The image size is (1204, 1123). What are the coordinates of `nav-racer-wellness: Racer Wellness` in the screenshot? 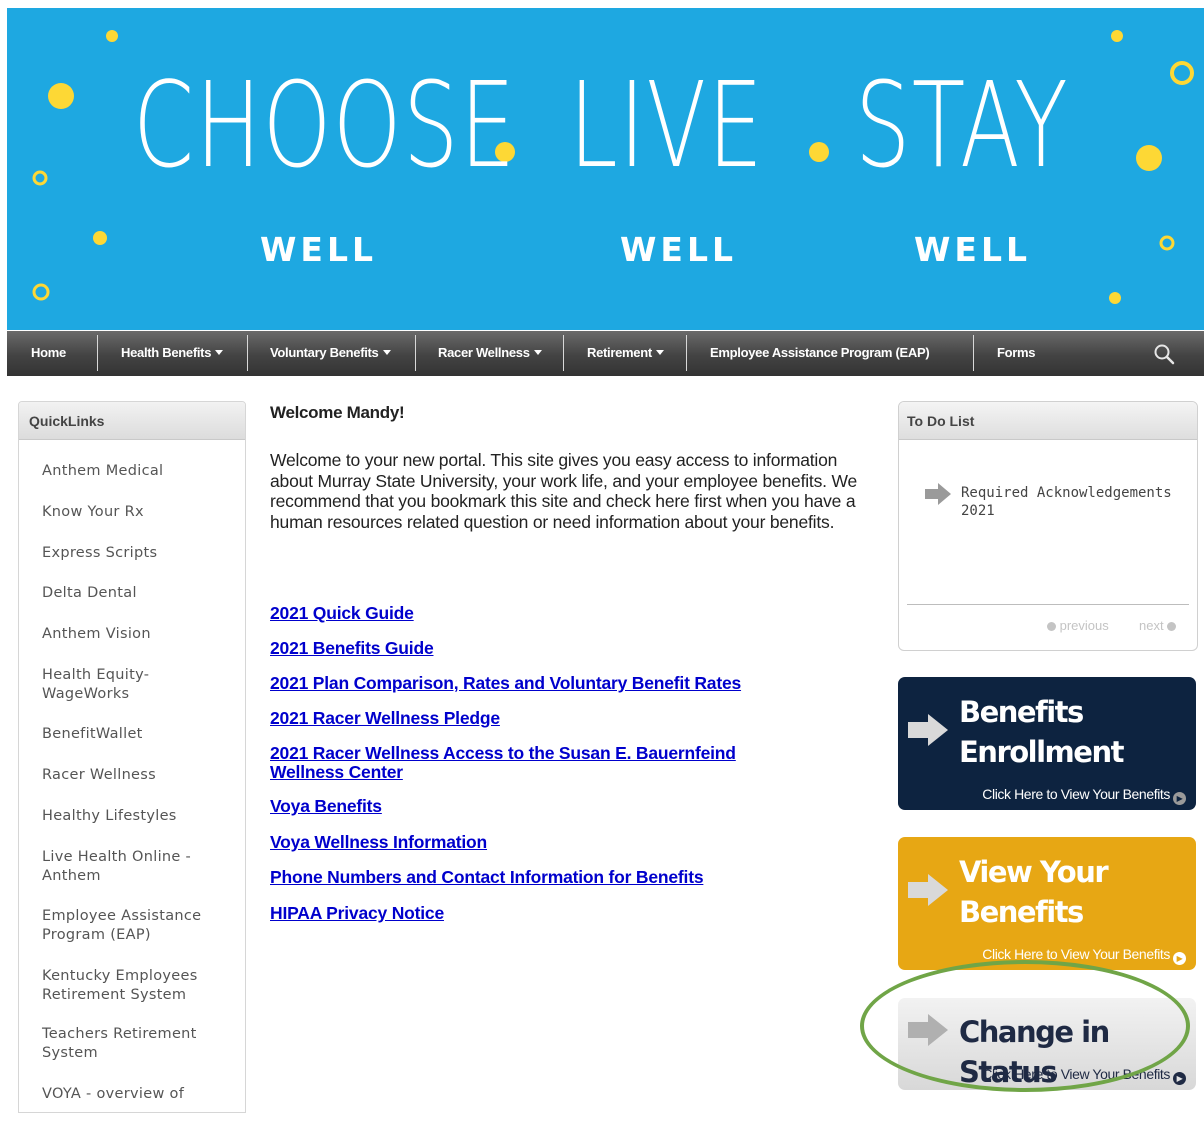 It's located at (490, 353).